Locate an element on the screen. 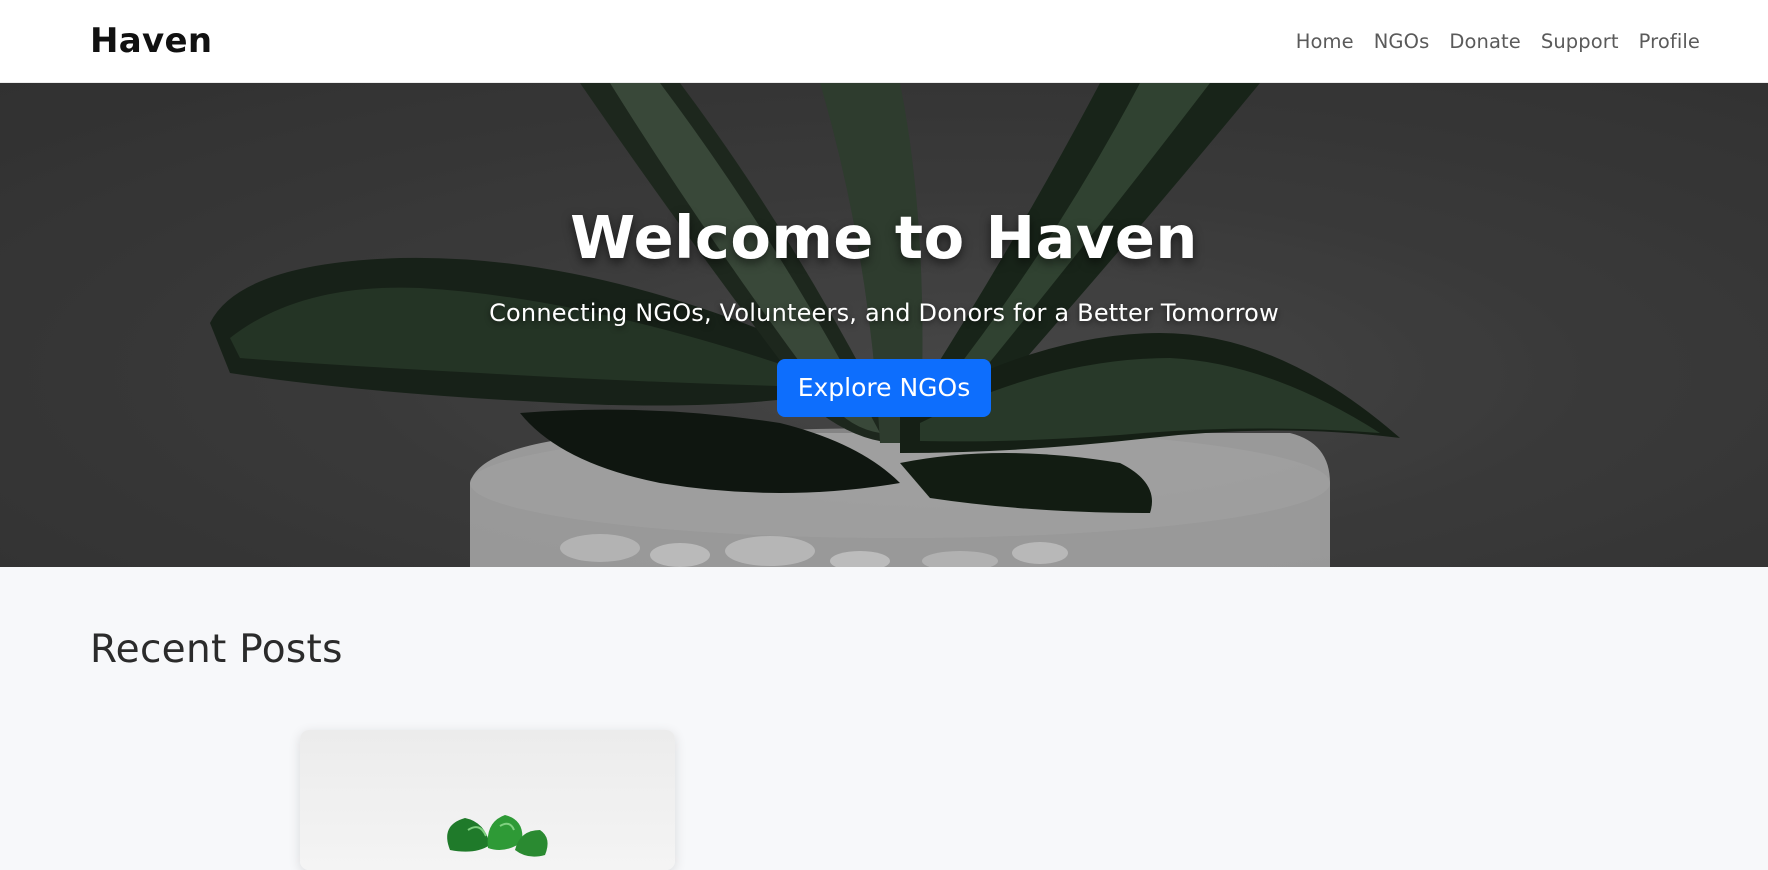  recent-posts-title: Recent Posts is located at coordinates (216, 649).